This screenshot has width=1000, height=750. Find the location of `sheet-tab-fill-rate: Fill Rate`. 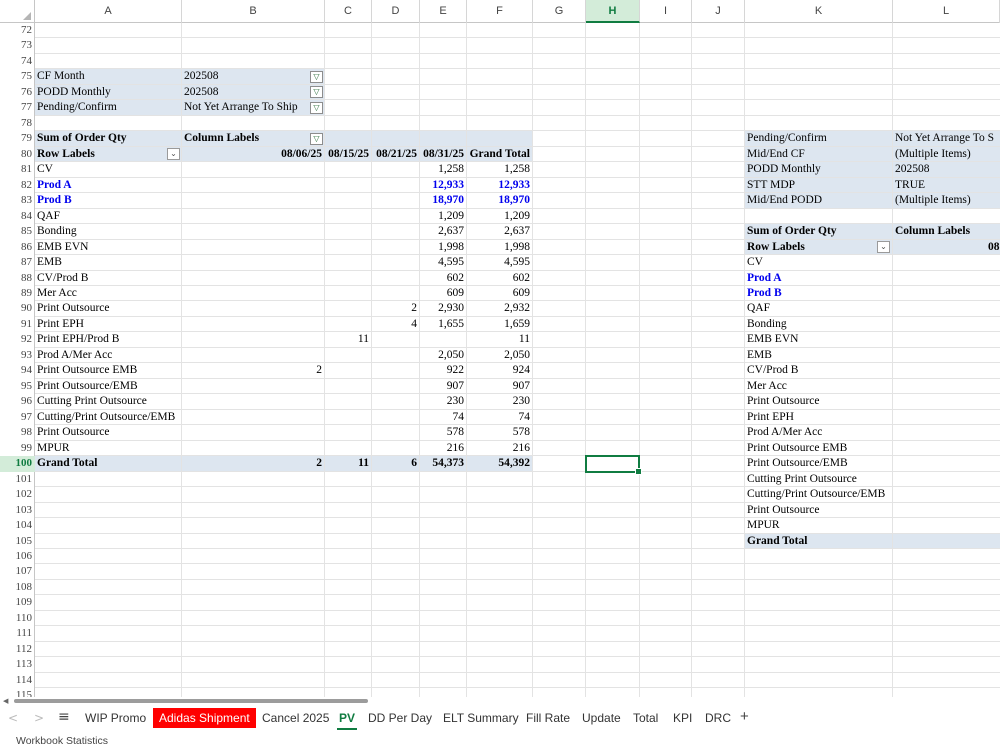

sheet-tab-fill-rate: Fill Rate is located at coordinates (548, 718).